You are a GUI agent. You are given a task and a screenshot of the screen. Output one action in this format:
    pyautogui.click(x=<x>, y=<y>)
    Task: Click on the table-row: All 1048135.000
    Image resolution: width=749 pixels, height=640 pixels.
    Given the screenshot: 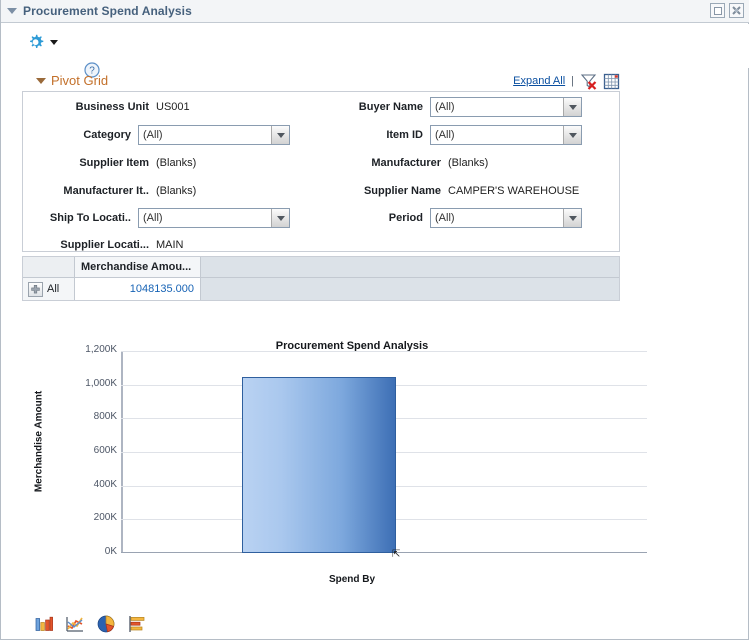 What is the action you would take?
    pyautogui.click(x=321, y=289)
    